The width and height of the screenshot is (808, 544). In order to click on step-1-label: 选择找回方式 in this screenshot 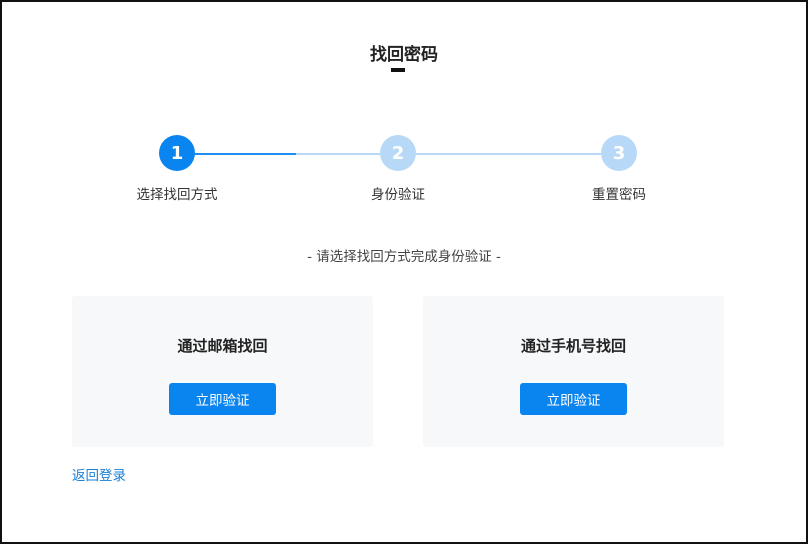, I will do `click(177, 195)`.